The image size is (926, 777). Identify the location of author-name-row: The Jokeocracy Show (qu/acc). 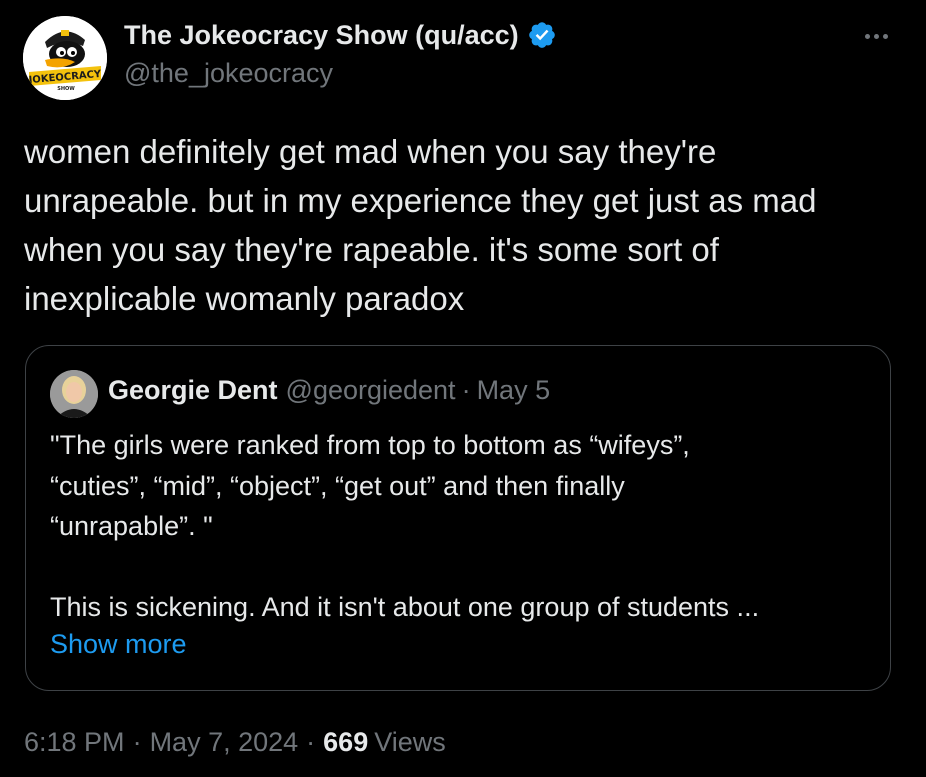
(340, 35).